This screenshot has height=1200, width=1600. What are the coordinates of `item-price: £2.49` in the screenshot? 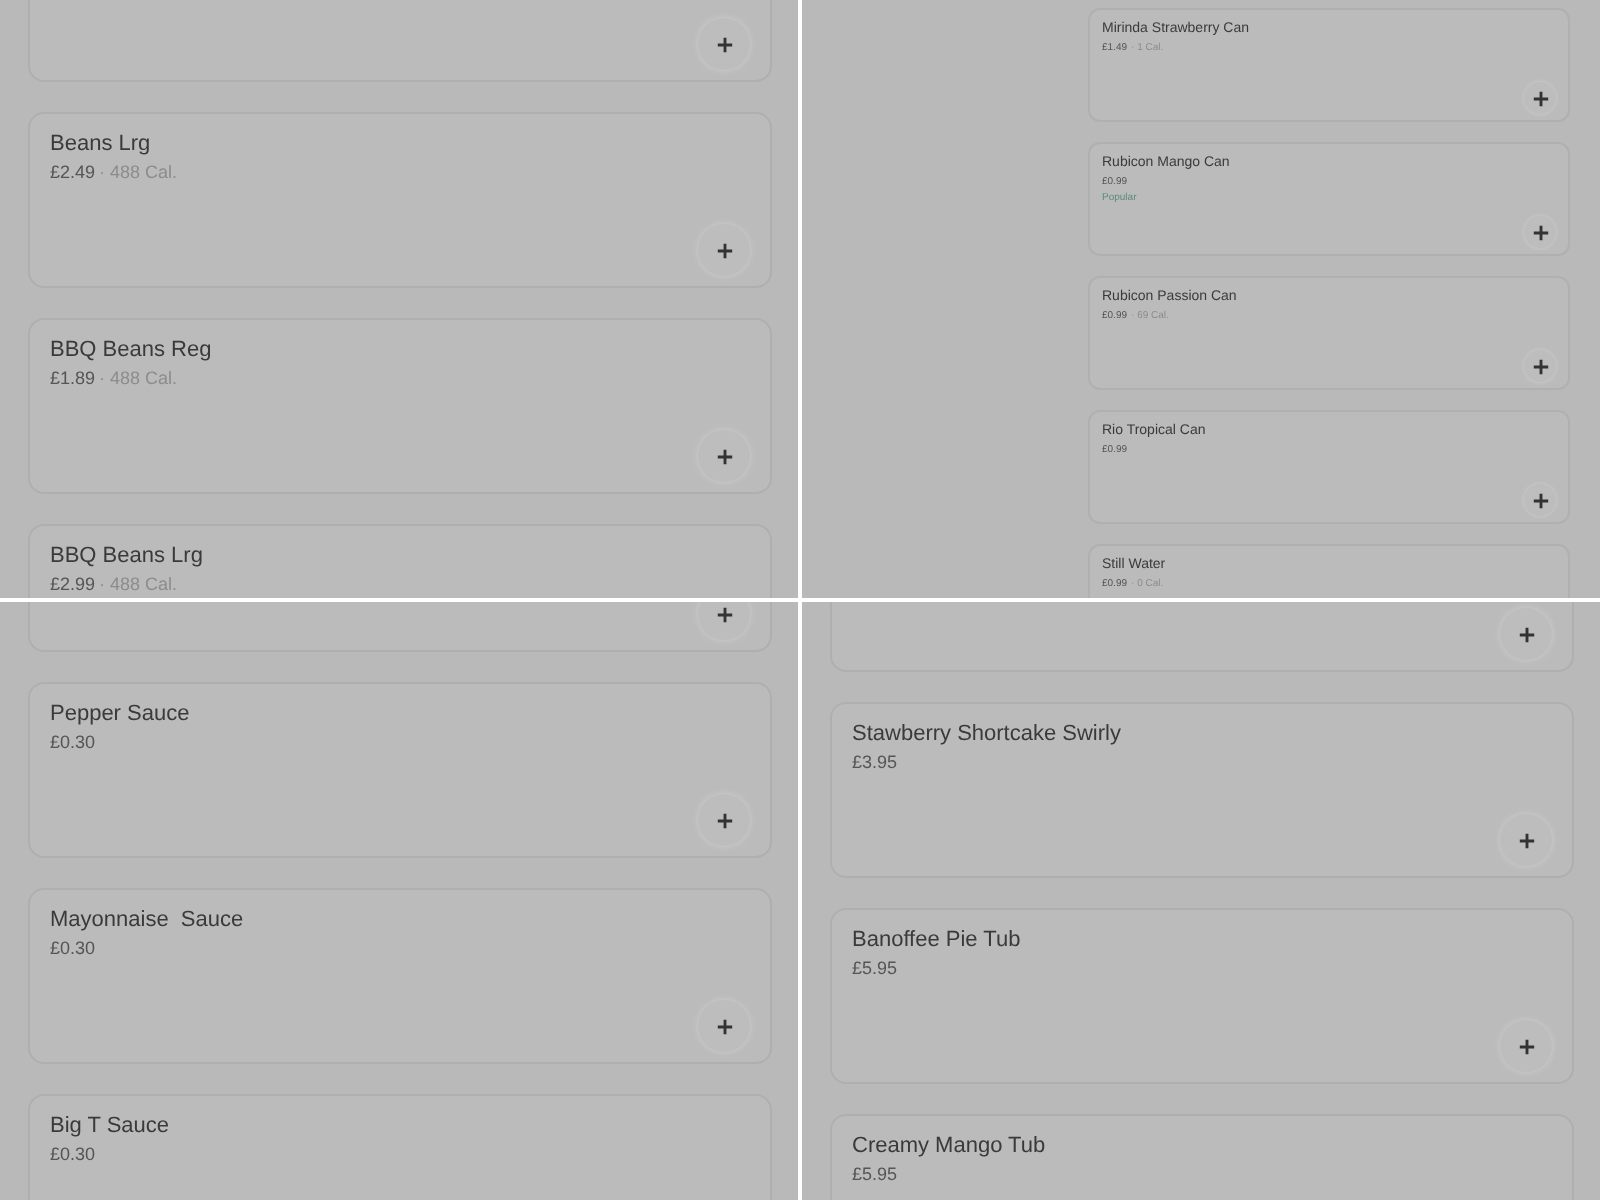 It's located at (73, 173).